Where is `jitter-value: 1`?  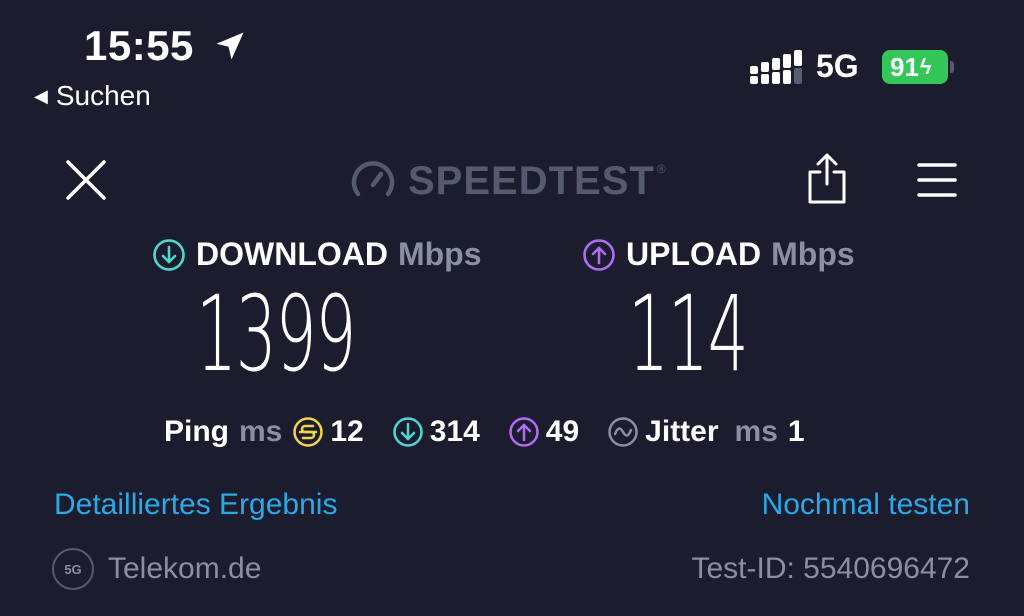 jitter-value: 1 is located at coordinates (796, 431).